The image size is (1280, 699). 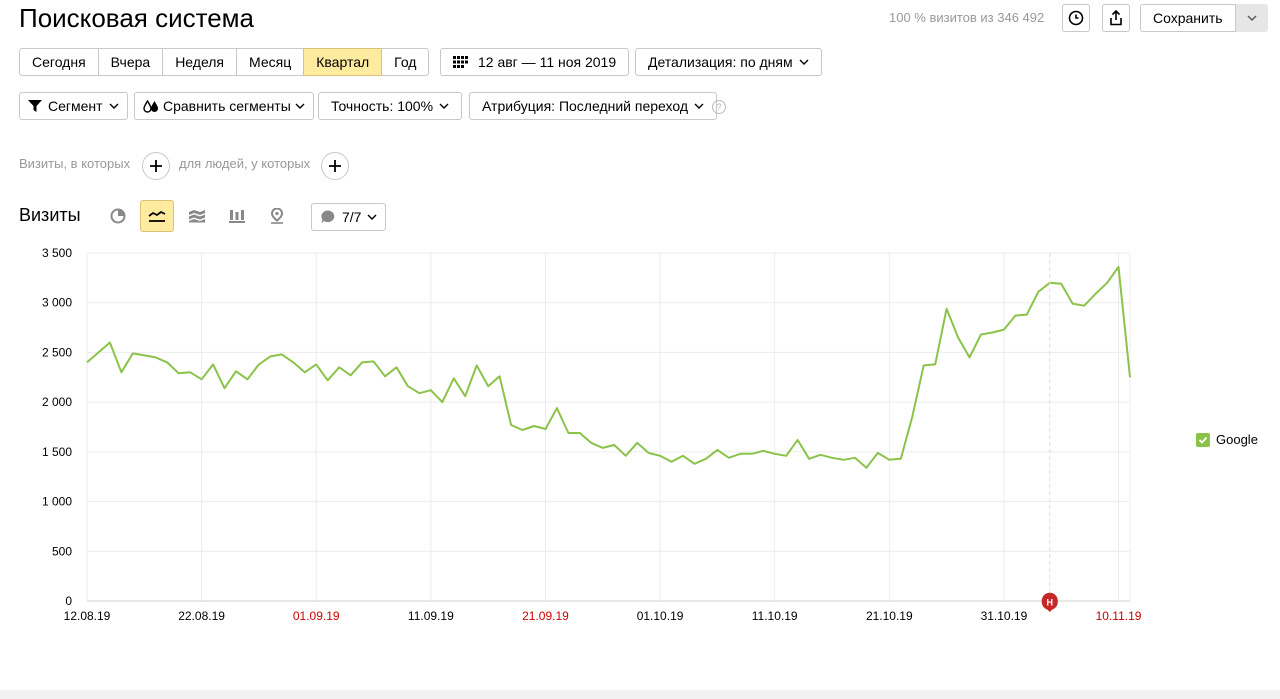 I want to click on visits-filter-label: Визиты, в которых, so click(x=75, y=163).